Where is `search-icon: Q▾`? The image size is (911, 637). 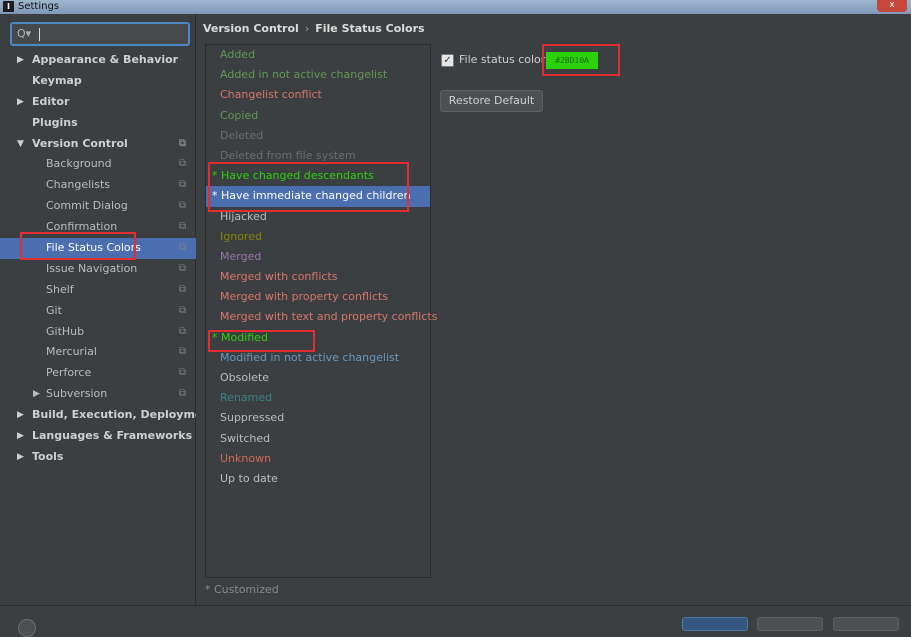
search-icon: Q▾ is located at coordinates (24, 33).